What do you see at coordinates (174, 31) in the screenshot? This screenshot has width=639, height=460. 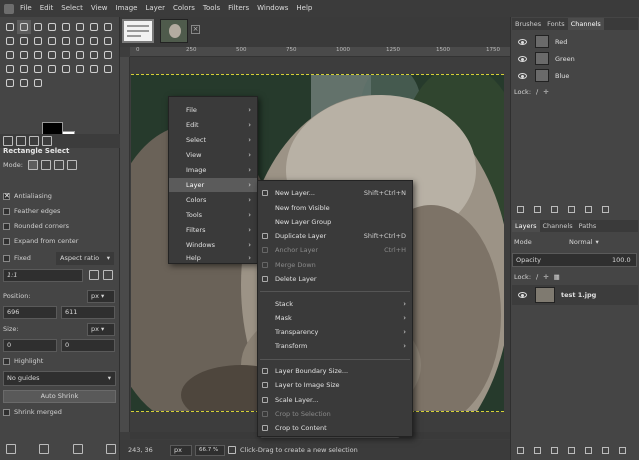 I see `image-tab-owl-thumbnail` at bounding box center [174, 31].